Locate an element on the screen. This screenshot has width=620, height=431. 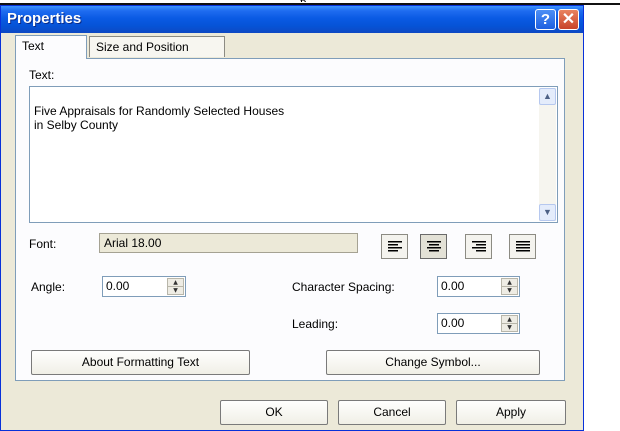
character-spacing-value: 0.00 is located at coordinates (453, 286).